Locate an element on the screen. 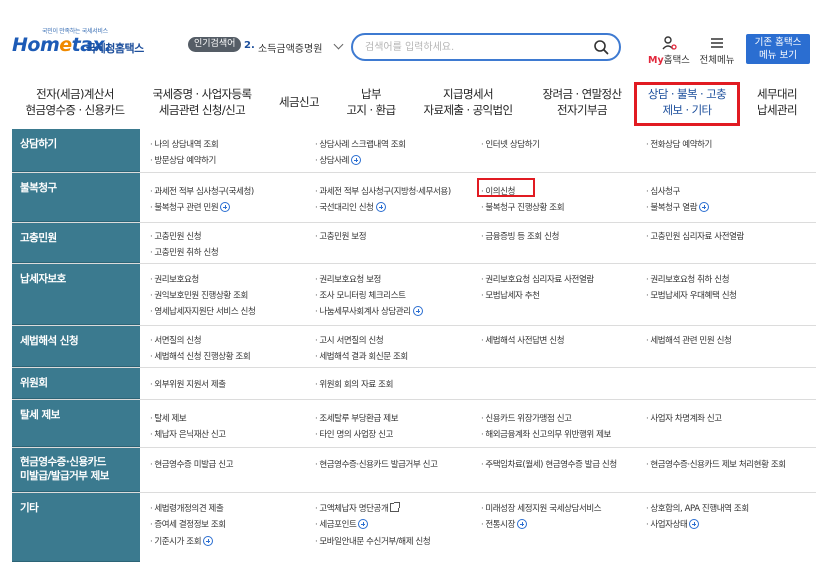 The image size is (816, 562). menu-link: 모바일안내문 수신거부/해제 신청 is located at coordinates (372, 541).